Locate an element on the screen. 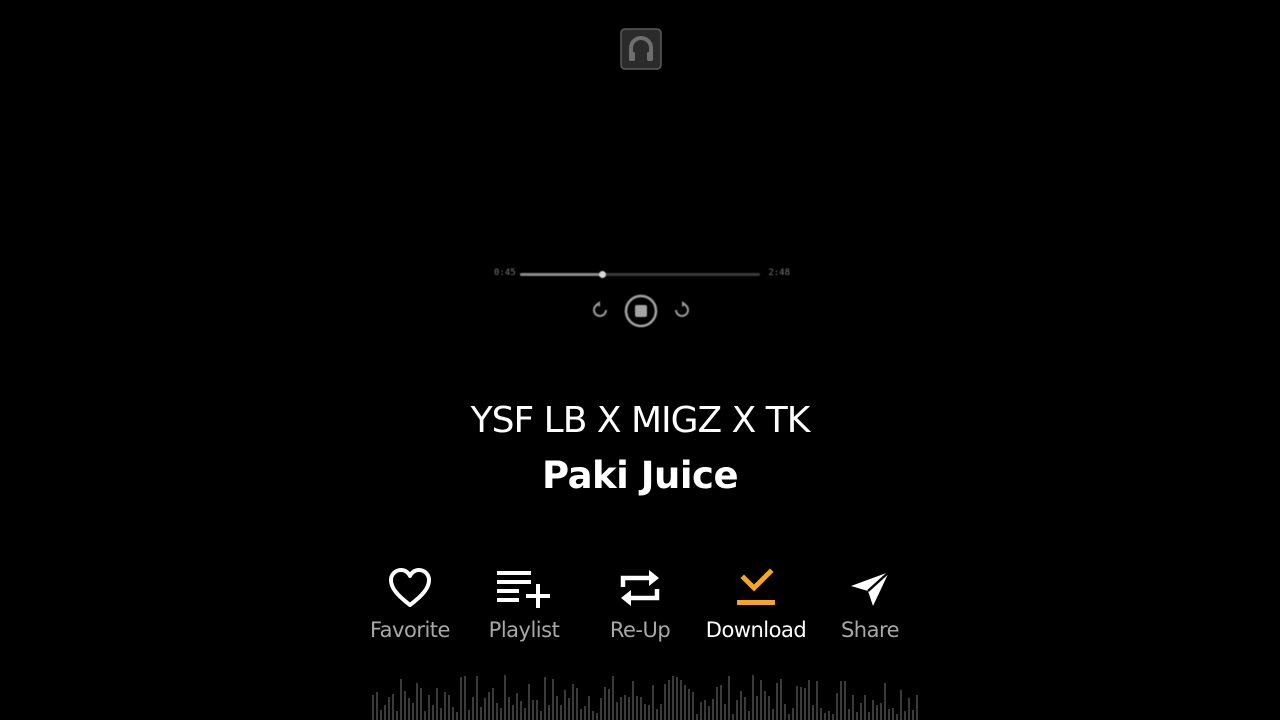 The height and width of the screenshot is (720, 1280). progress-thumb is located at coordinates (602, 274).